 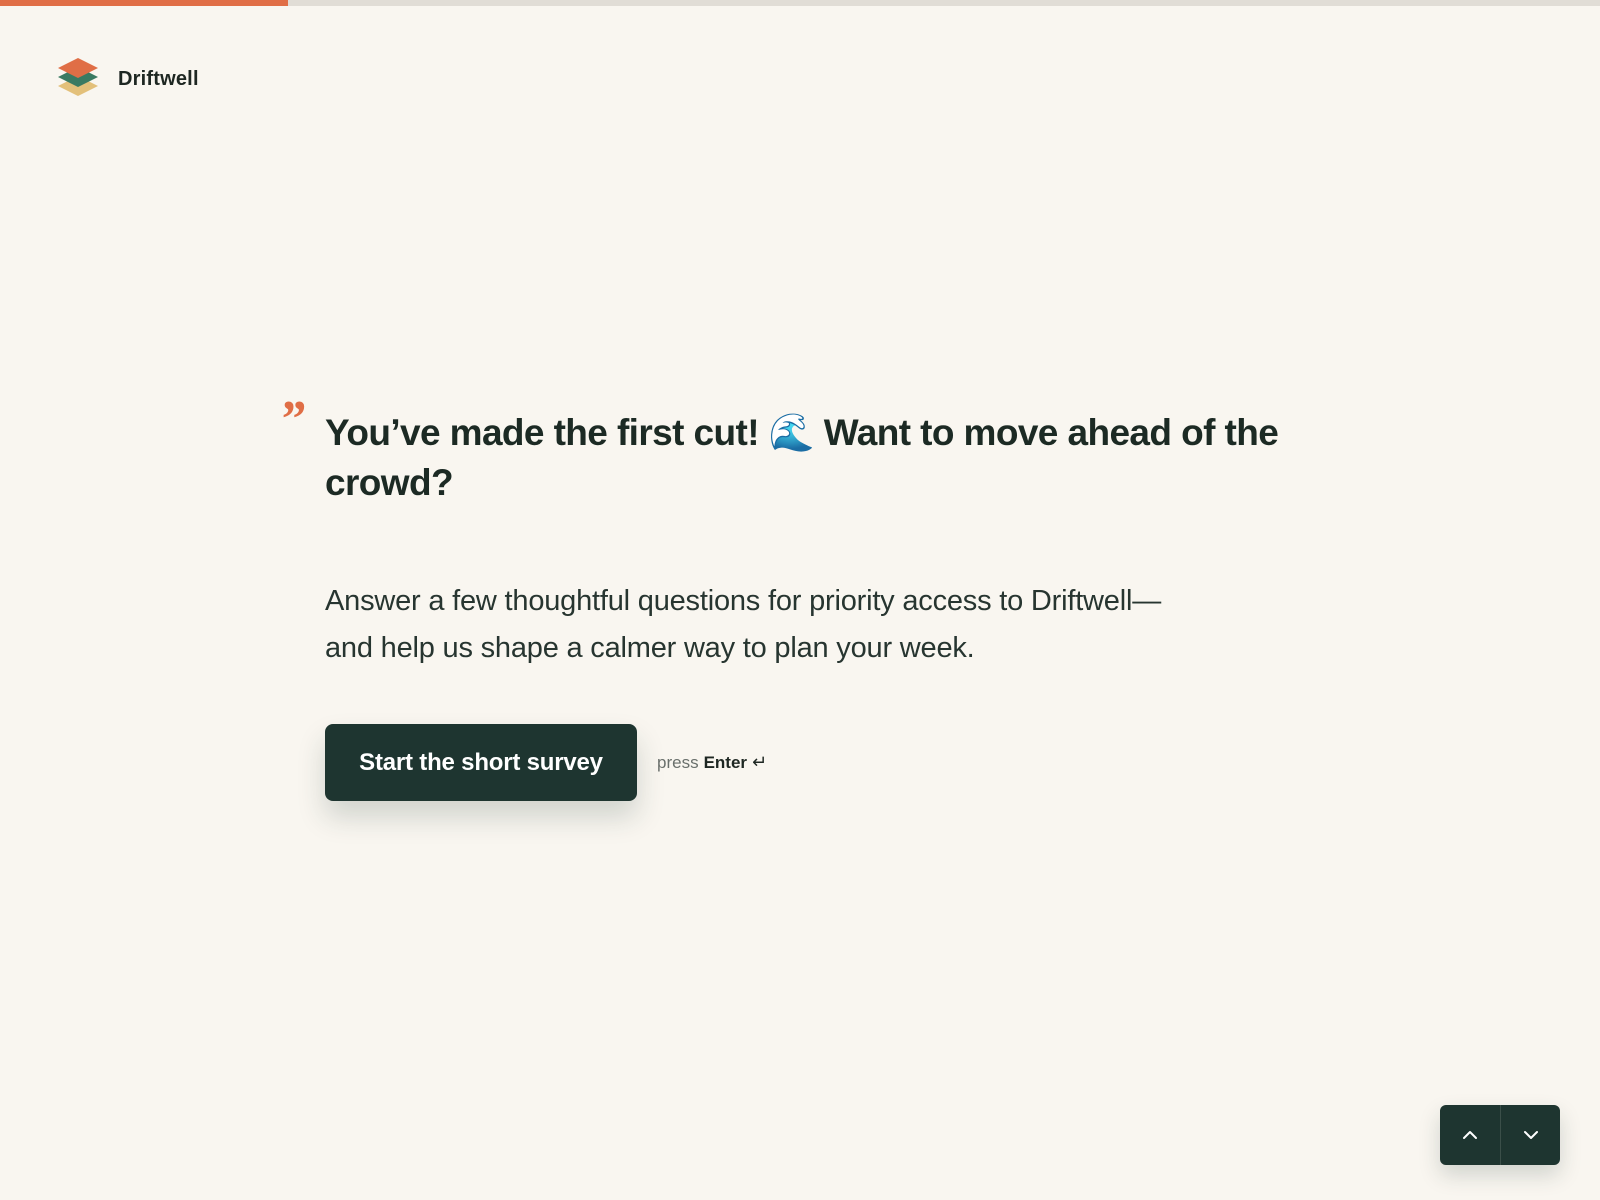 I want to click on chevron-down-icon, so click(x=1530, y=1135).